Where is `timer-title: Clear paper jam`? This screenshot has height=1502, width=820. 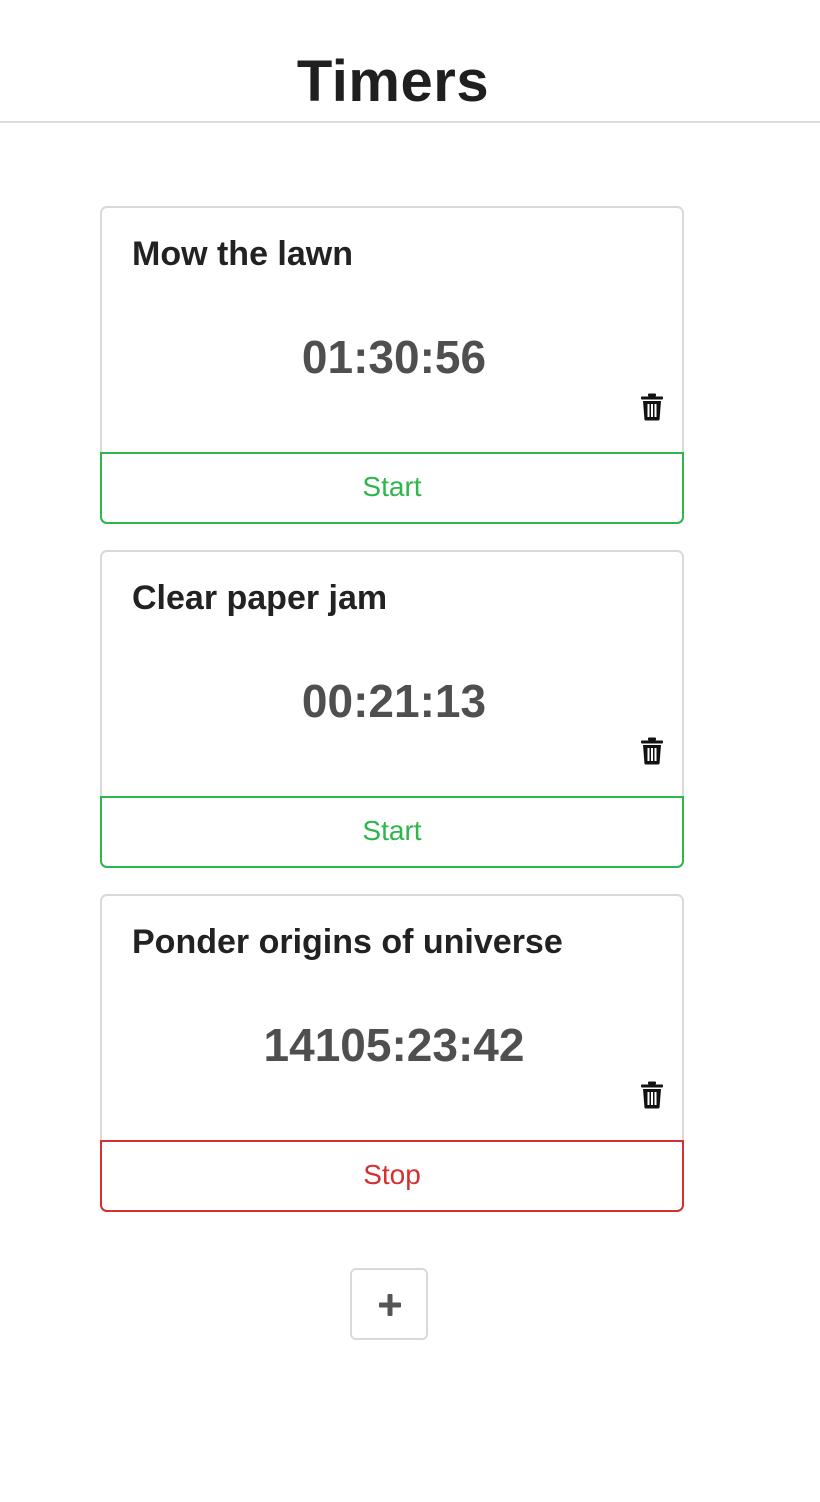
timer-title: Clear paper jam is located at coordinates (260, 598).